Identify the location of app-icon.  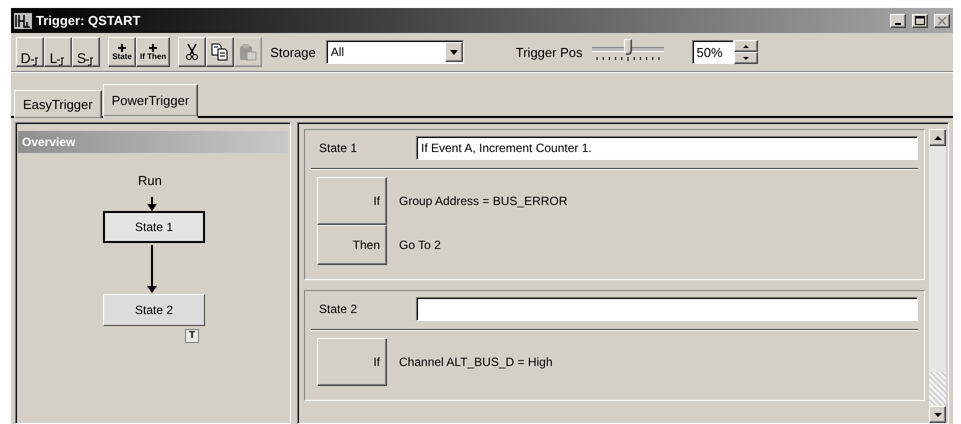
(23, 20).